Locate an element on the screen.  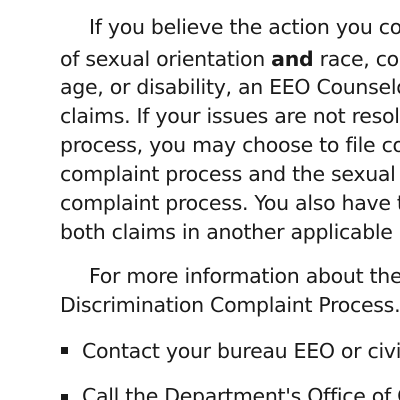
paragraph-1-line-6: complaint process and the sexual o is located at coordinates (230, 174).